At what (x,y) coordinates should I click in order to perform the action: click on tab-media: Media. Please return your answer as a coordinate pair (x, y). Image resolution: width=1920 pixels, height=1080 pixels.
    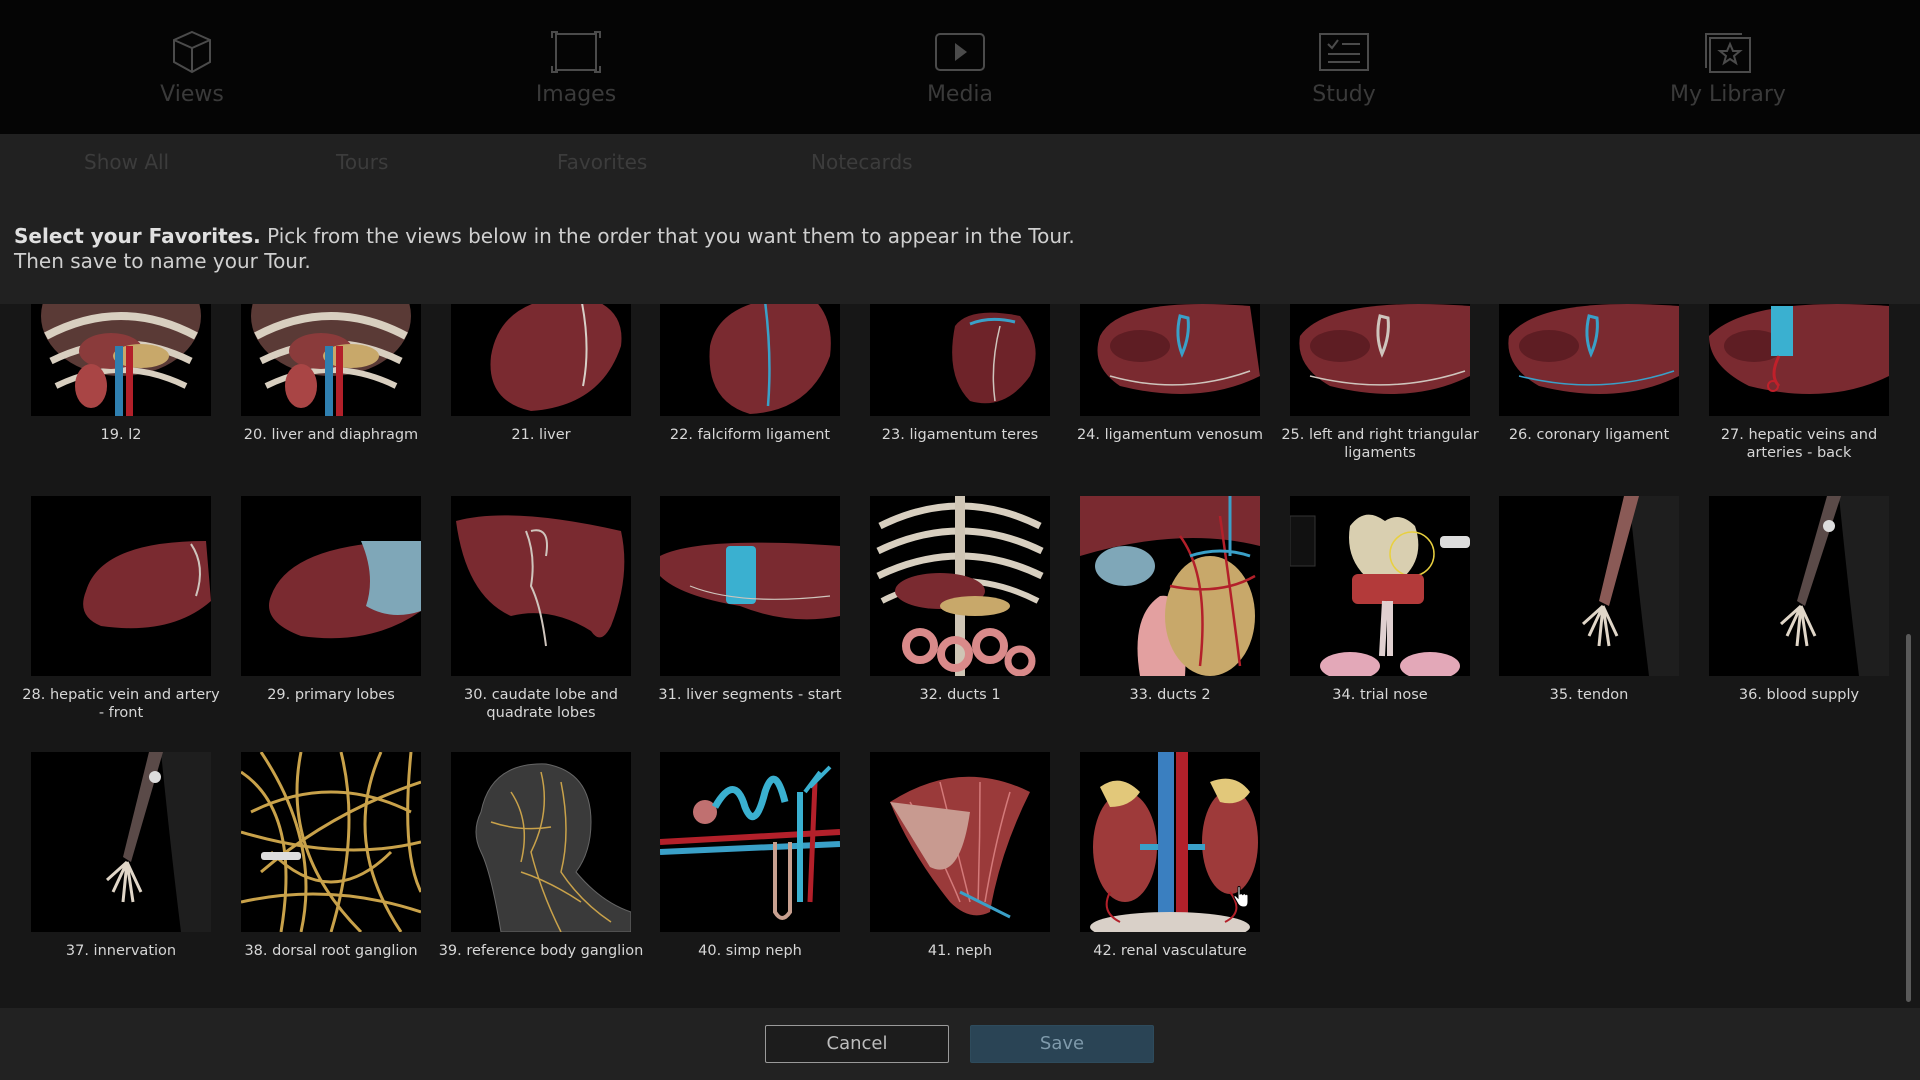
    Looking at the image, I should click on (960, 67).